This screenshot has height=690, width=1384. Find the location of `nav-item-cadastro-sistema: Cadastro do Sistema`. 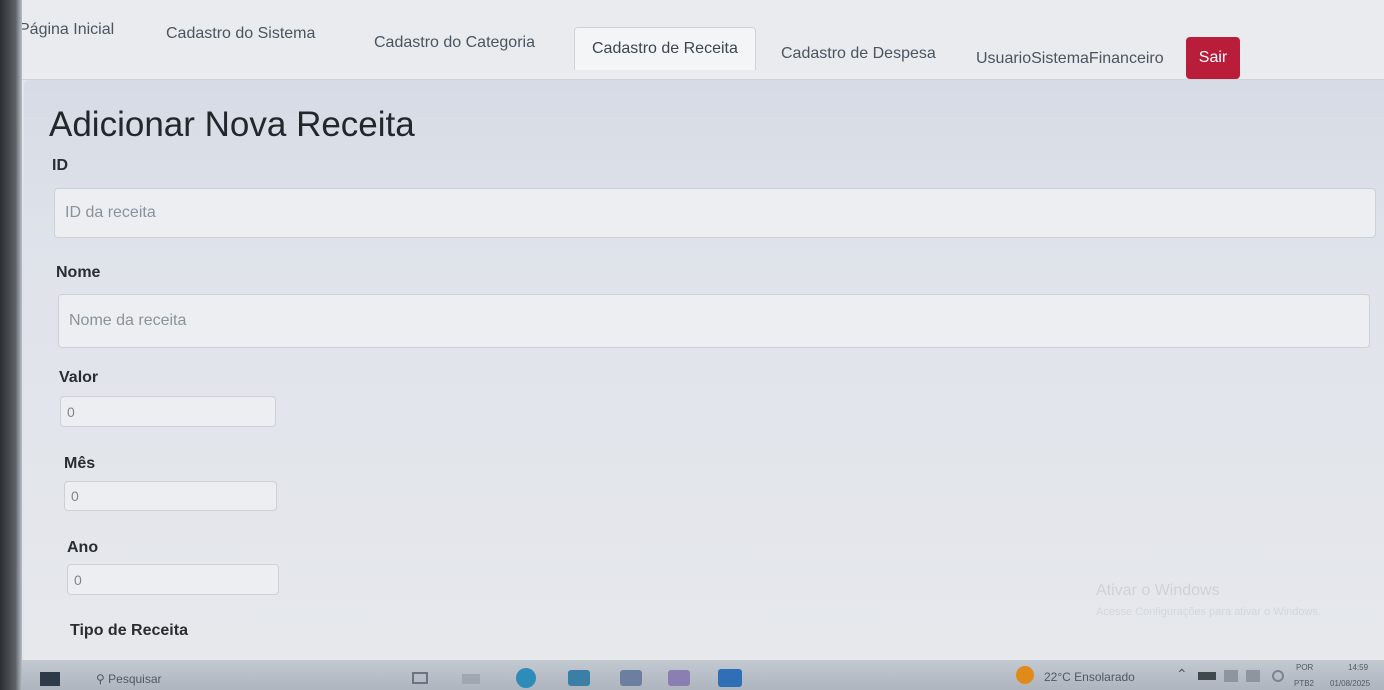

nav-item-cadastro-sistema: Cadastro do Sistema is located at coordinates (240, 34).